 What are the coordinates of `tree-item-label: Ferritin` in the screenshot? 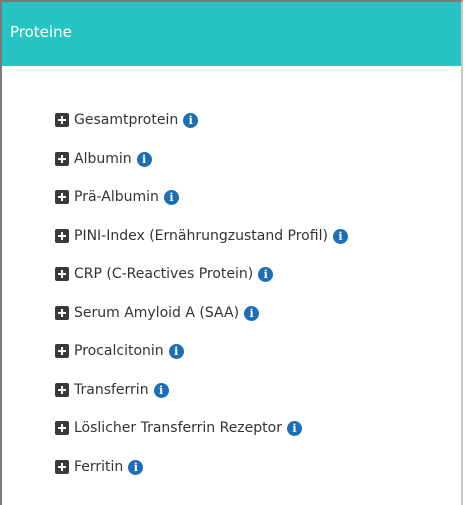 It's located at (98, 467).